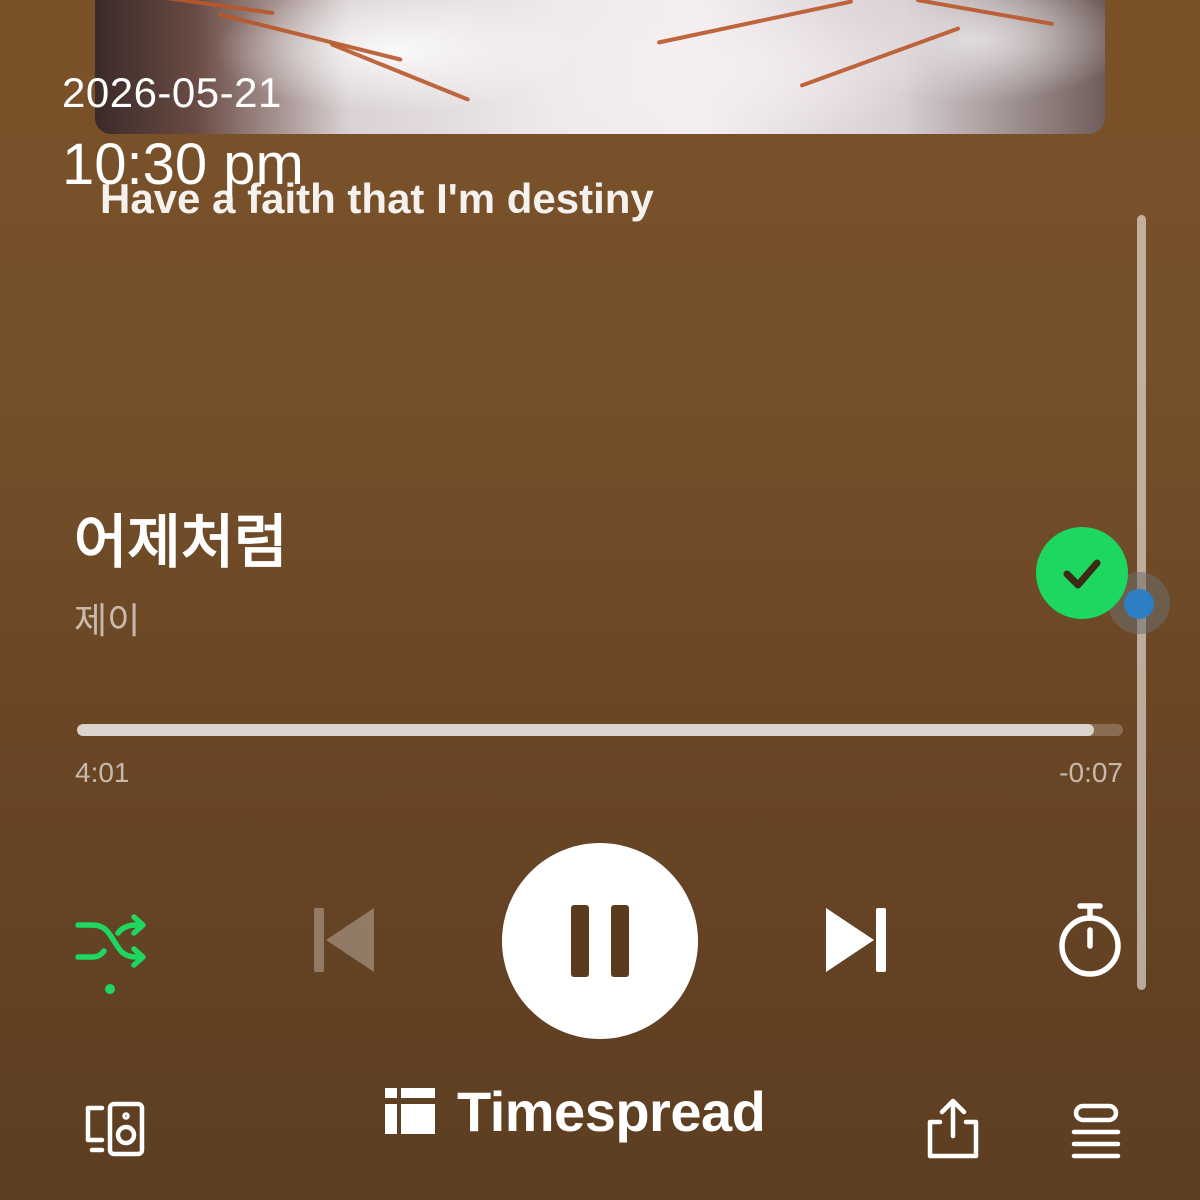 Image resolution: width=1200 pixels, height=1200 pixels. What do you see at coordinates (410, 1111) in the screenshot?
I see `timespread-logo-icon` at bounding box center [410, 1111].